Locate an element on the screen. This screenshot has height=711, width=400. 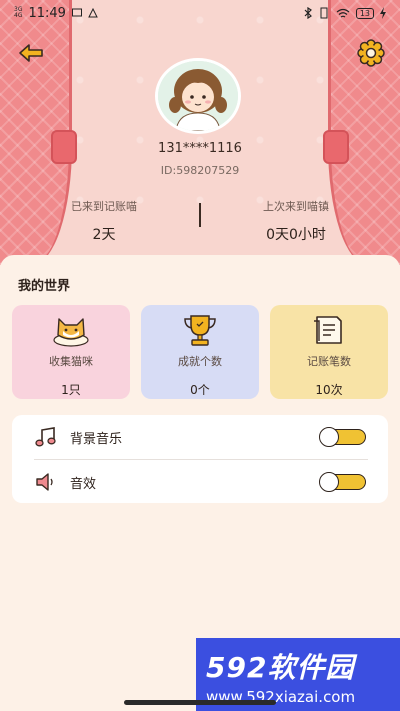
stat-label: 已来到记账喵 is located at coordinates (104, 206).